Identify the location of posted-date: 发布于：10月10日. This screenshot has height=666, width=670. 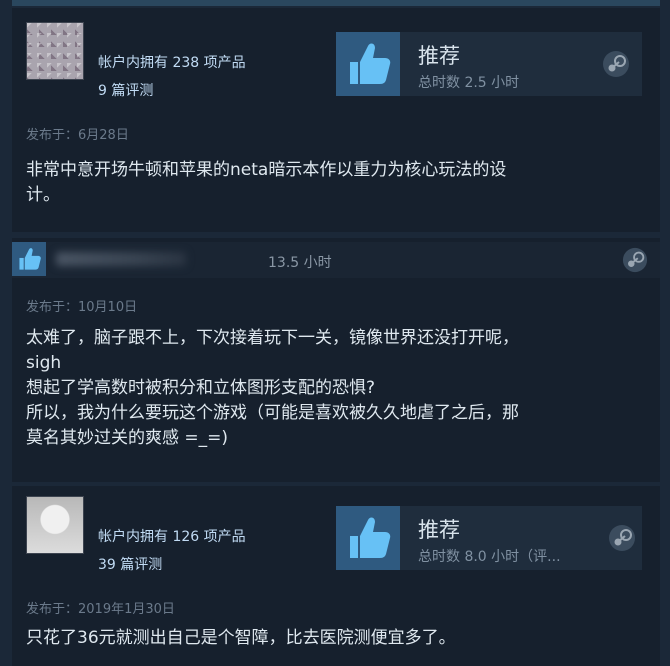
(82, 307).